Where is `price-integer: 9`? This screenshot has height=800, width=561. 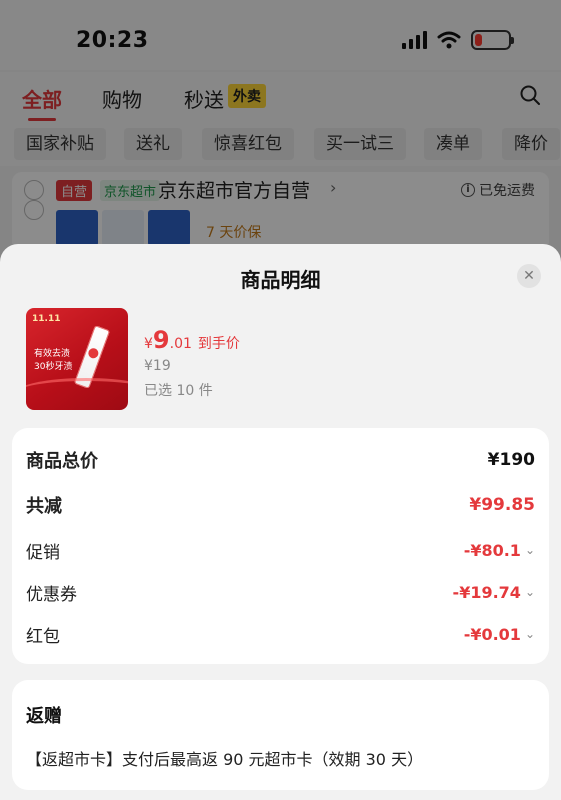 price-integer: 9 is located at coordinates (161, 340).